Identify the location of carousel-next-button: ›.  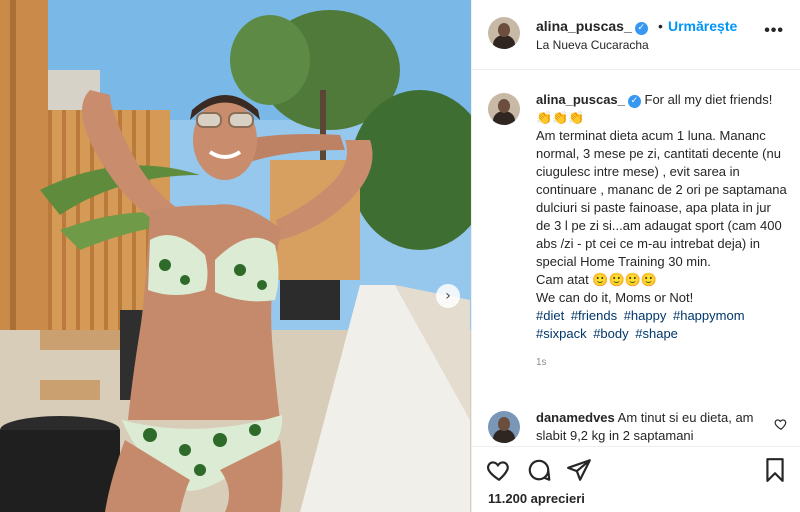
(448, 296).